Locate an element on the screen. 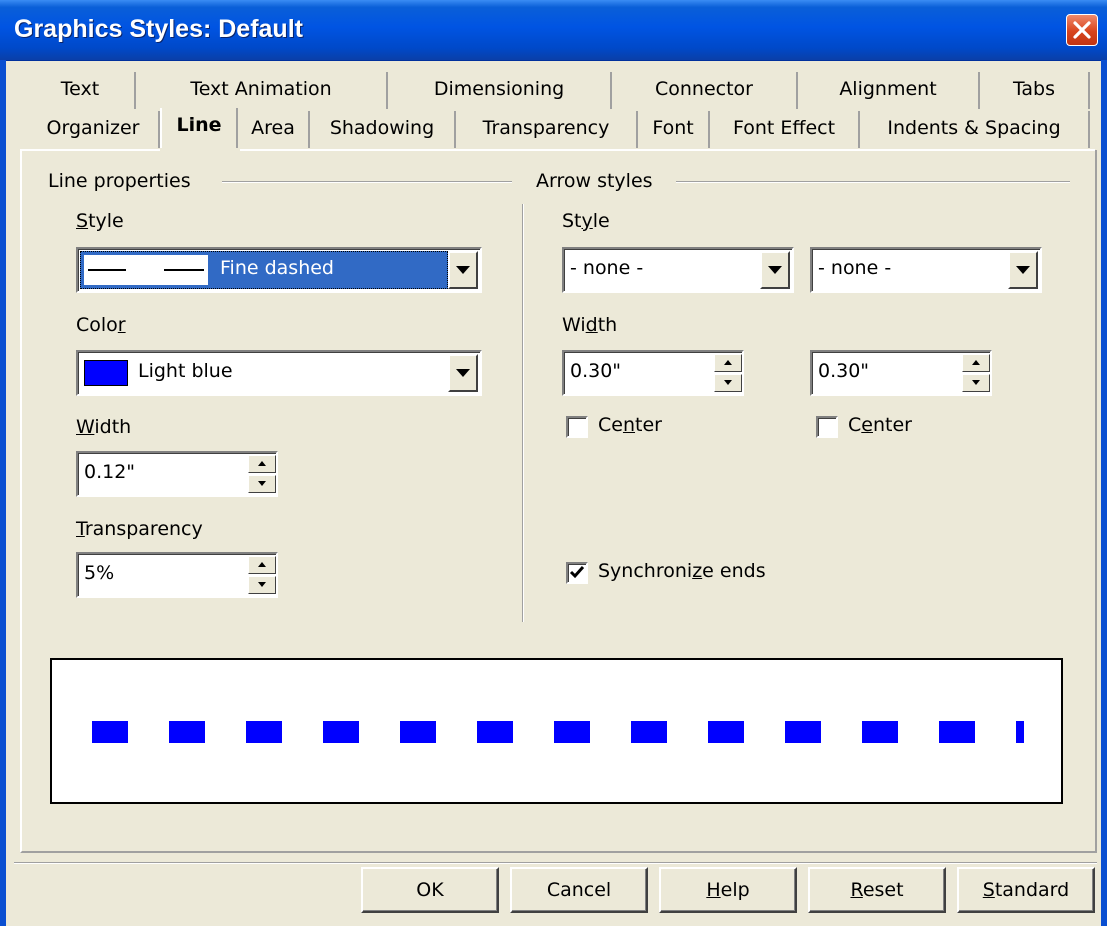 The image size is (1107, 926). arrow-start-width-value: 0.30" is located at coordinates (596, 371).